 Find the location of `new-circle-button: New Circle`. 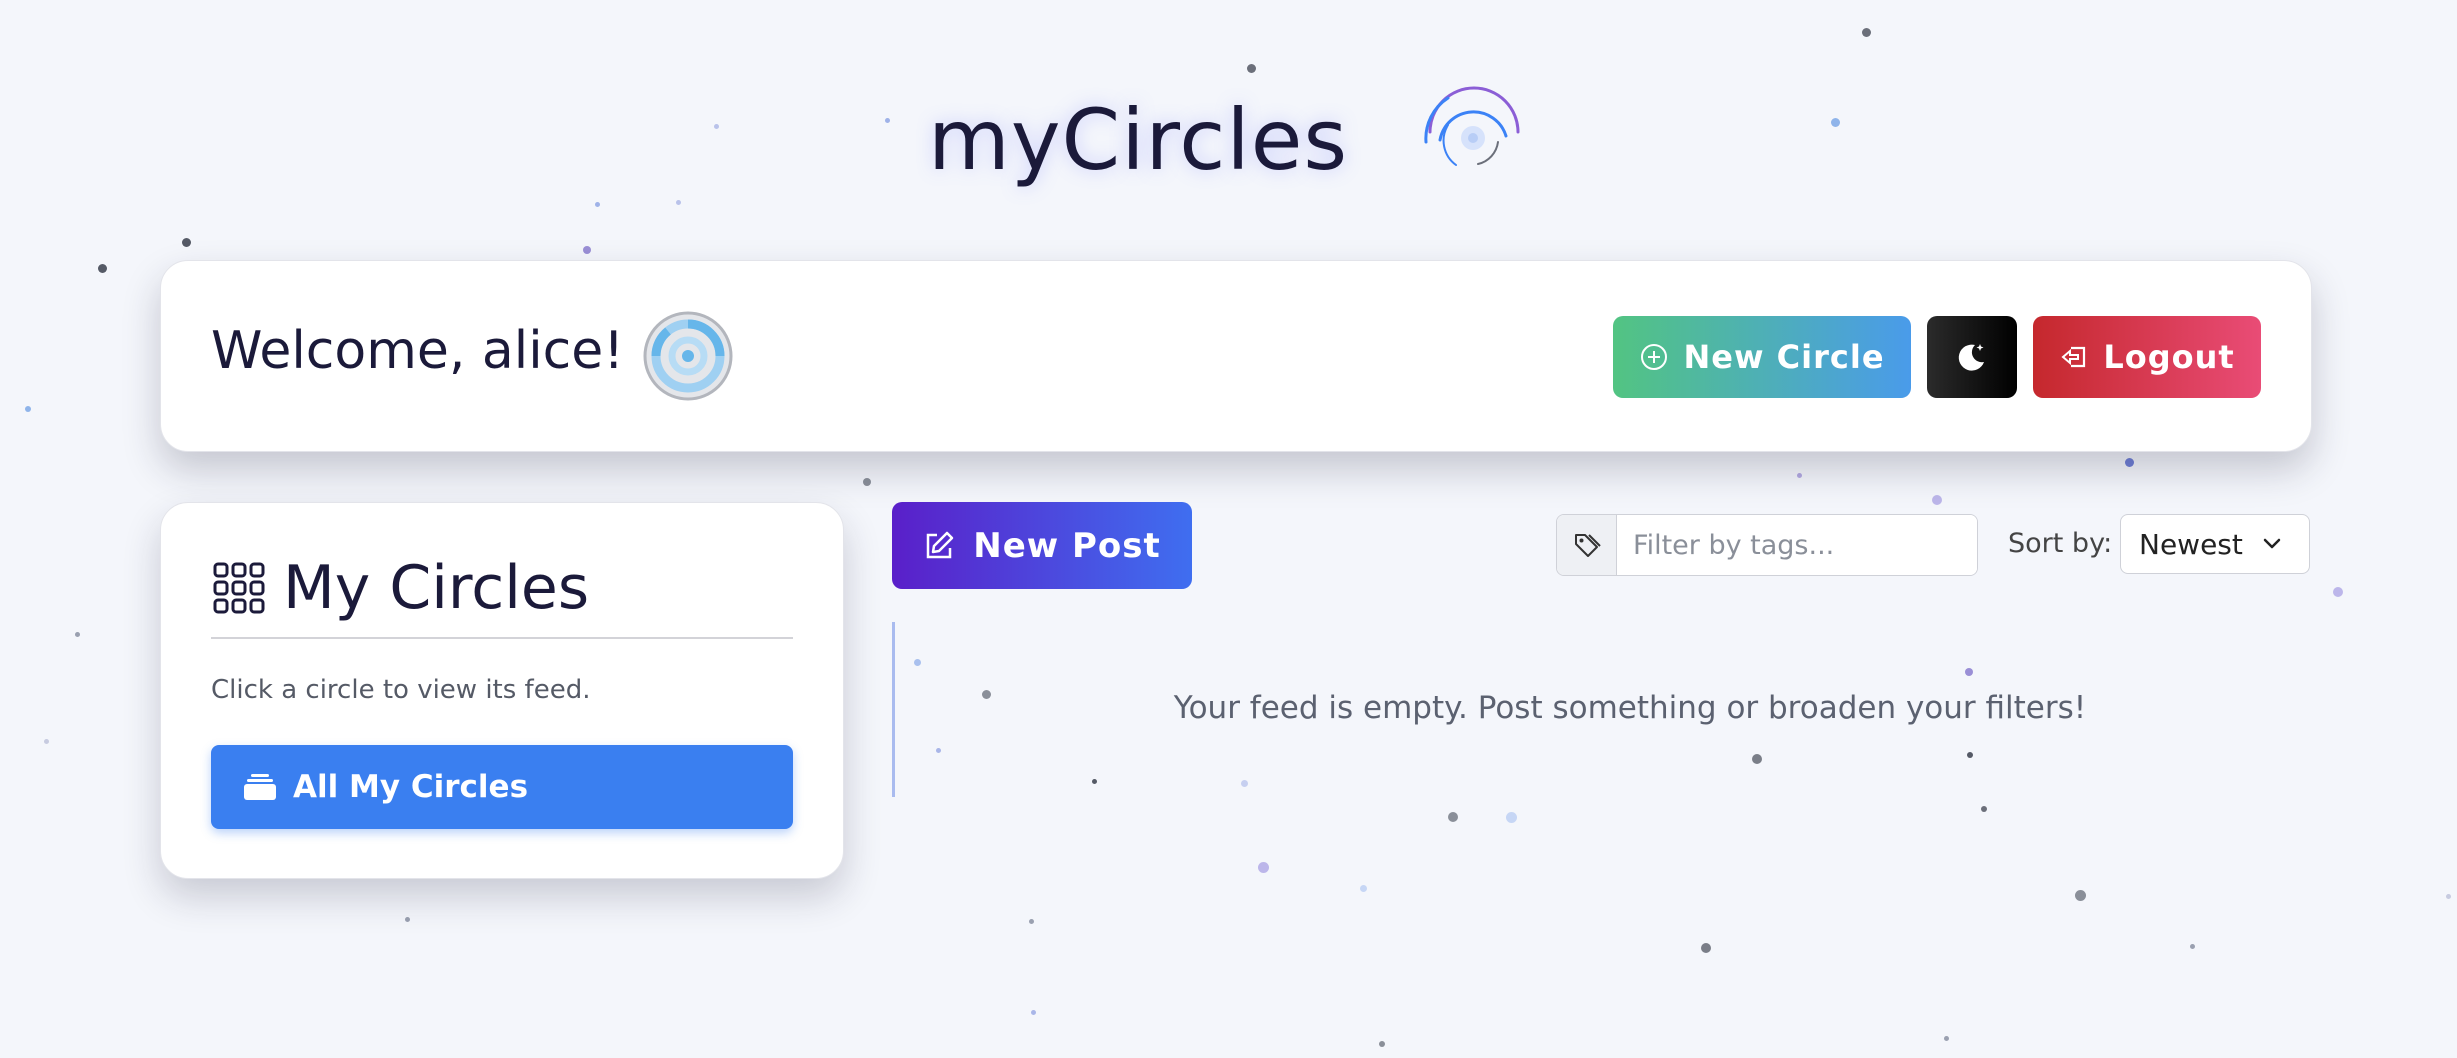

new-circle-button: New Circle is located at coordinates (1762, 357).